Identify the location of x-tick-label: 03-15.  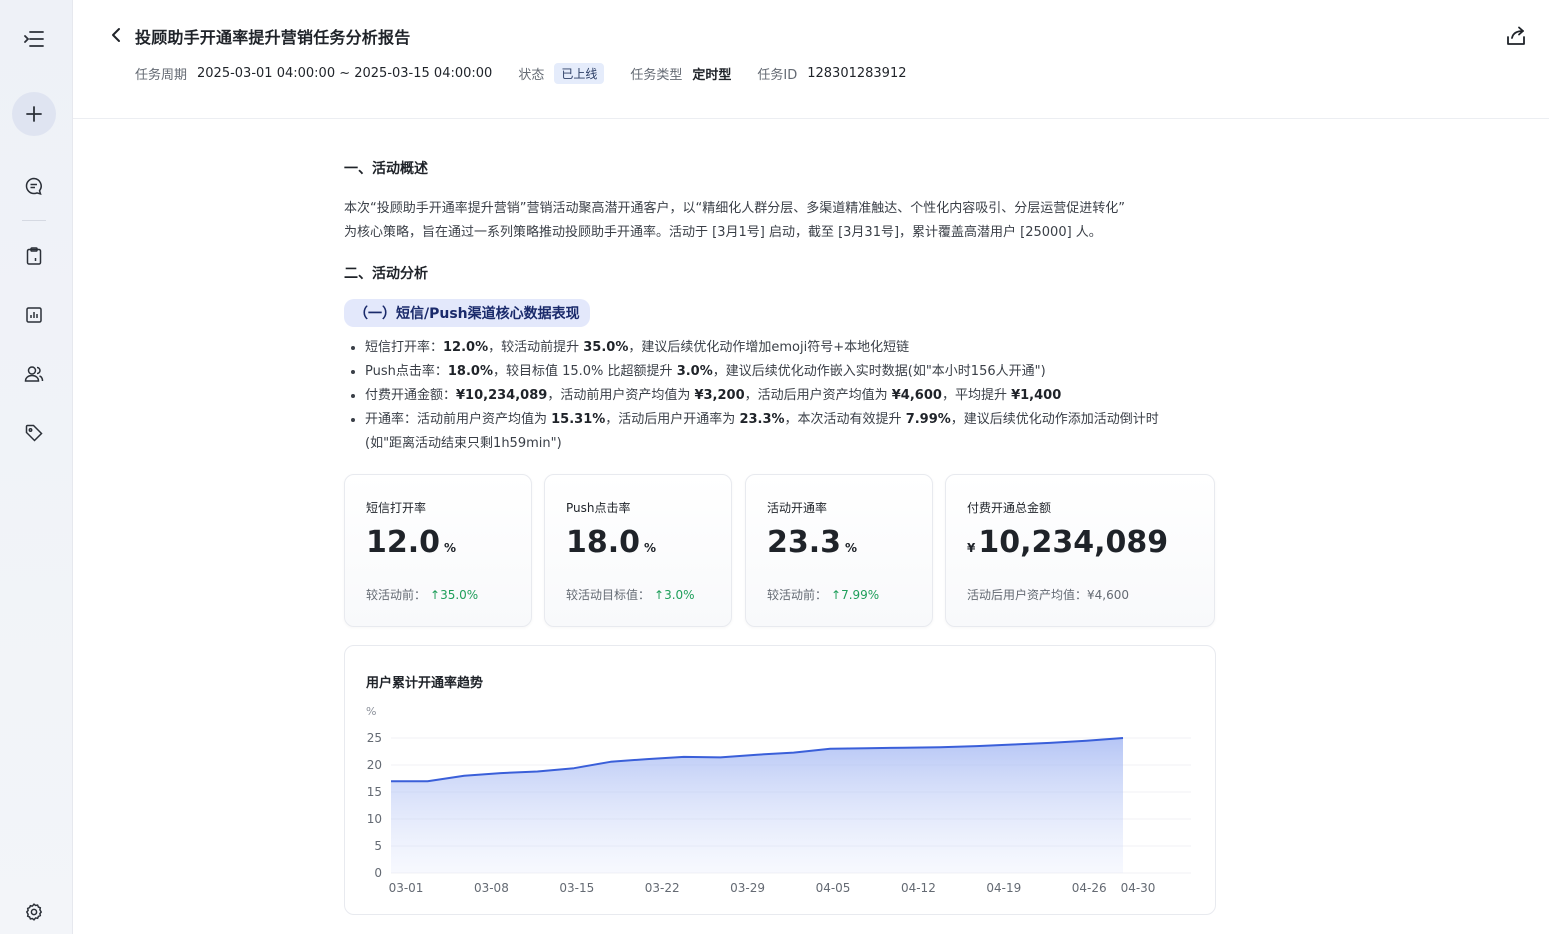
(576, 888).